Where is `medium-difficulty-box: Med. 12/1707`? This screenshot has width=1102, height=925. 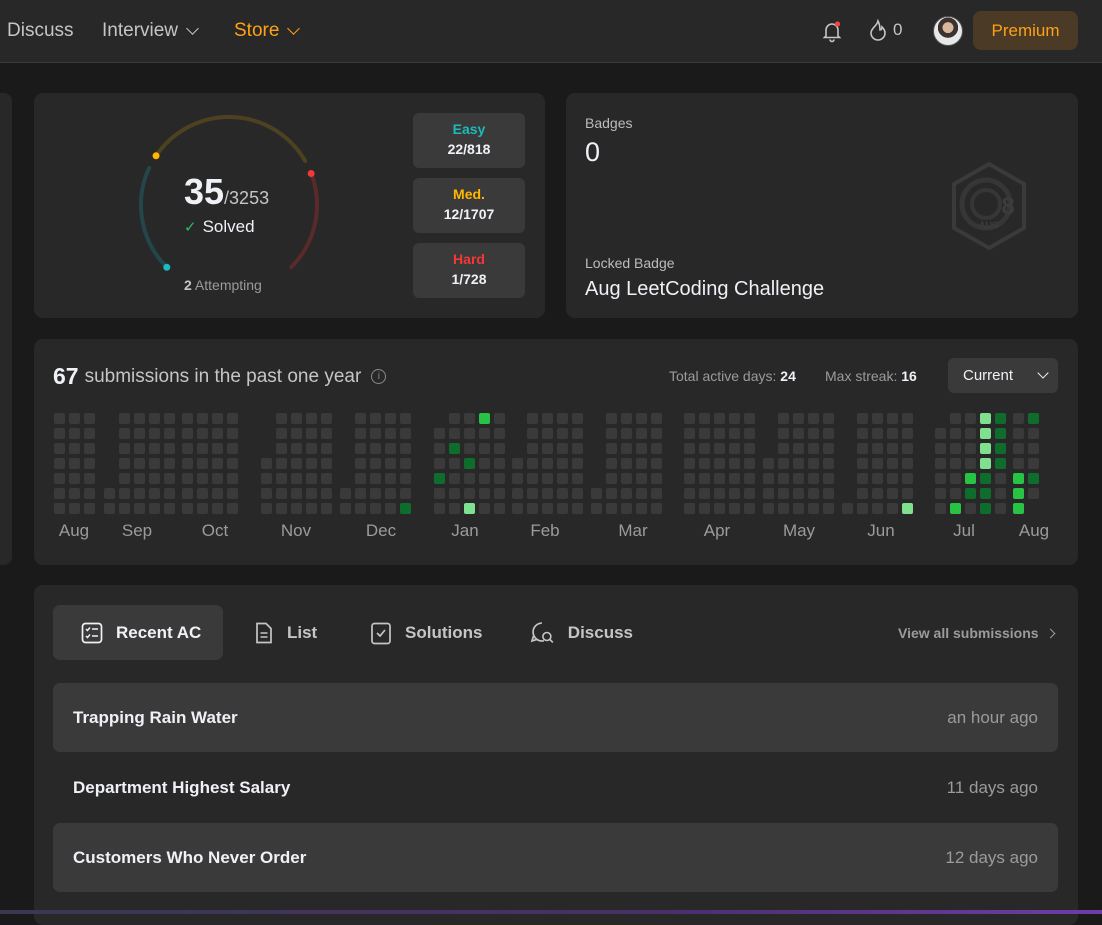 medium-difficulty-box: Med. 12/1707 is located at coordinates (469, 205).